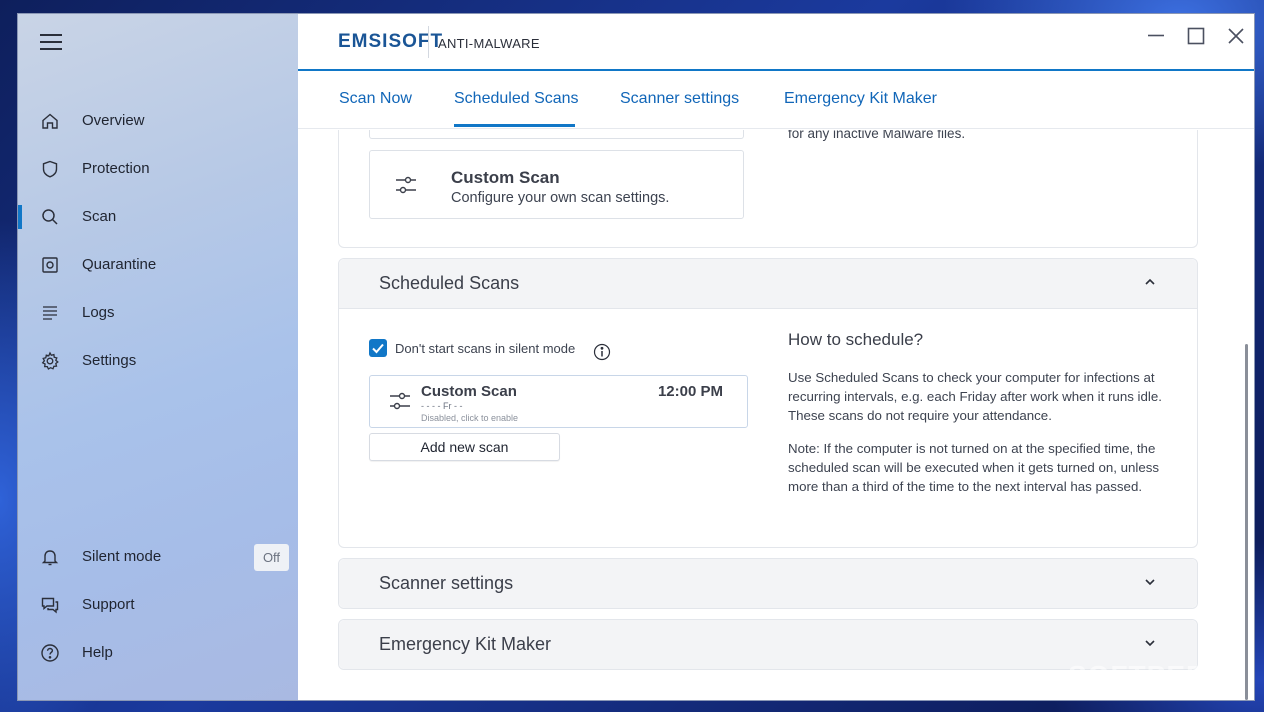 Image resolution: width=1264 pixels, height=712 pixels. I want to click on sidebar-item-help: Help, so click(158, 653).